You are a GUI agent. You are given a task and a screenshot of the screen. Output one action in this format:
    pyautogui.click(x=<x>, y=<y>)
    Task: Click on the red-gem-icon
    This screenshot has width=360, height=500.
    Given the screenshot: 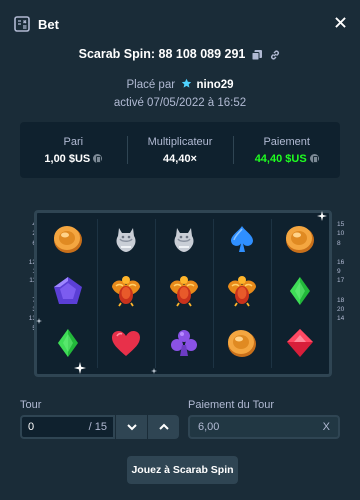 What is the action you would take?
    pyautogui.click(x=300, y=345)
    